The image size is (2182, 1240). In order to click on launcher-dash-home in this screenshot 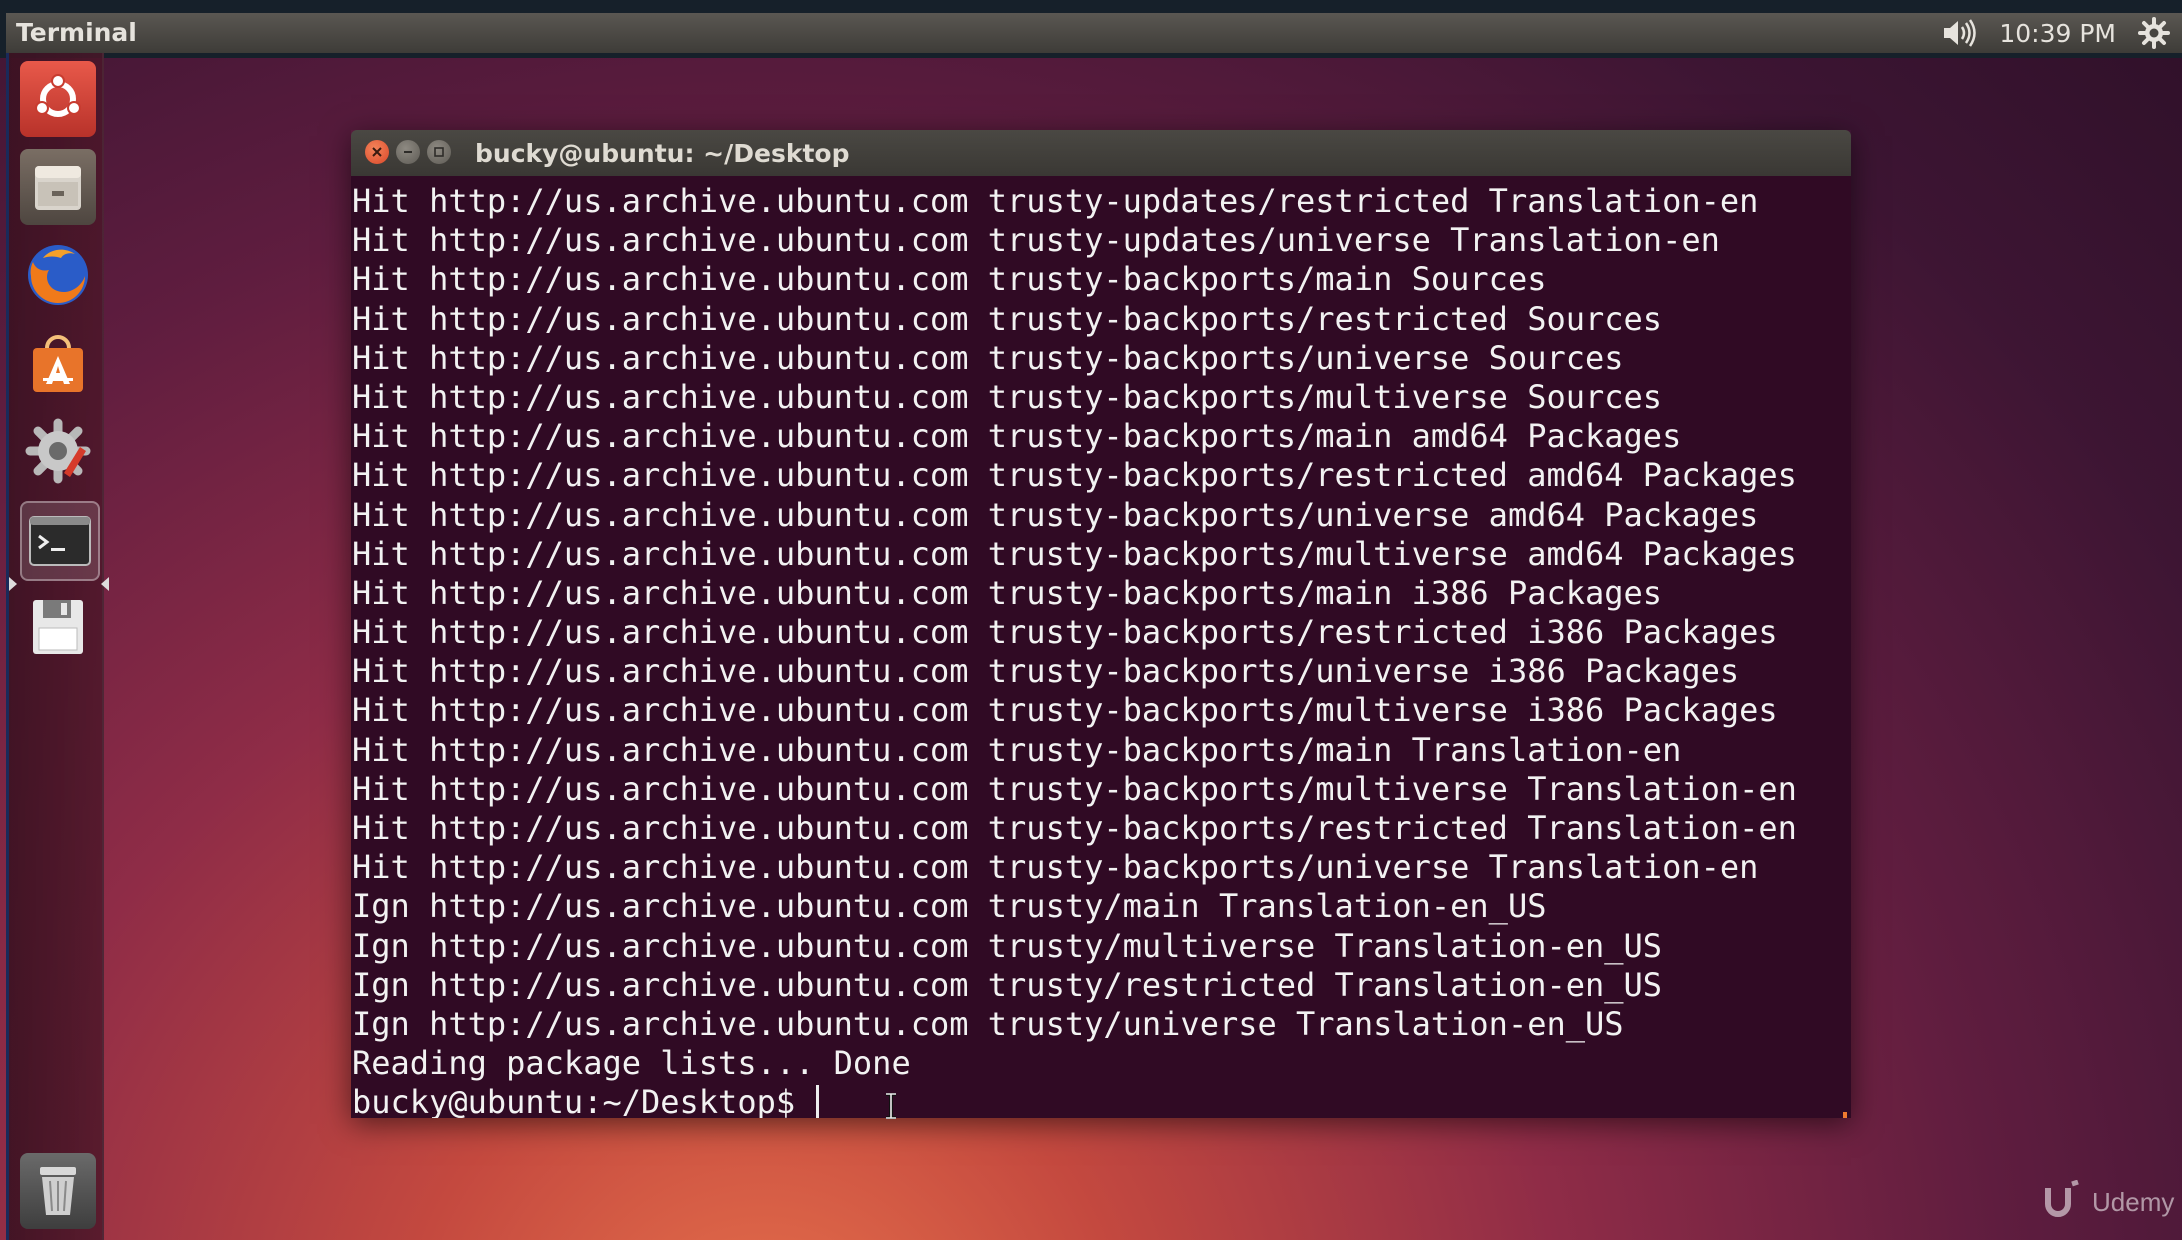, I will do `click(58, 99)`.